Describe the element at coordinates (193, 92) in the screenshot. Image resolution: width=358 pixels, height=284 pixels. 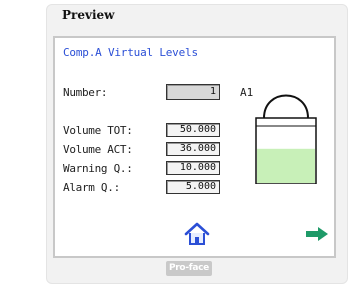
I see `number-field: 1` at that location.